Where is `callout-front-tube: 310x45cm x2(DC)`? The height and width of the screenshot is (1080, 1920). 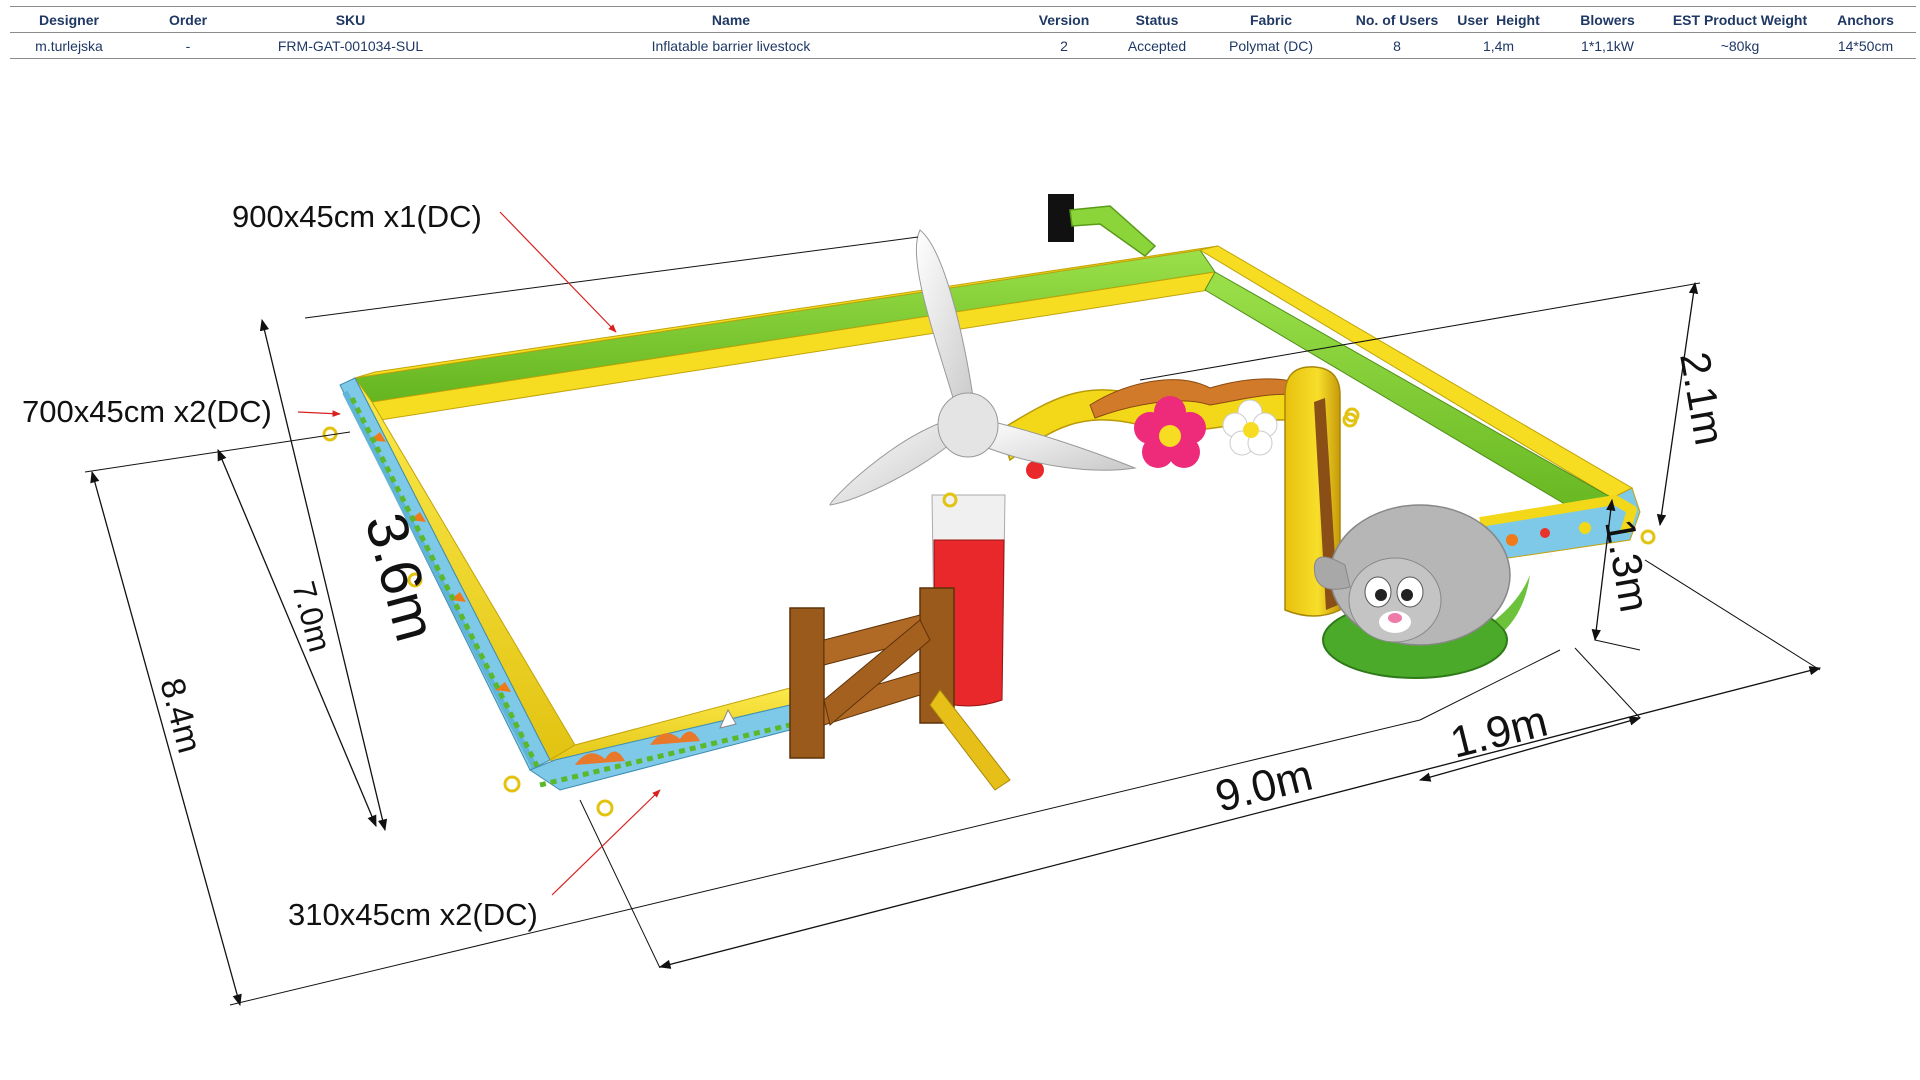
callout-front-tube: 310x45cm x2(DC) is located at coordinates (413, 914).